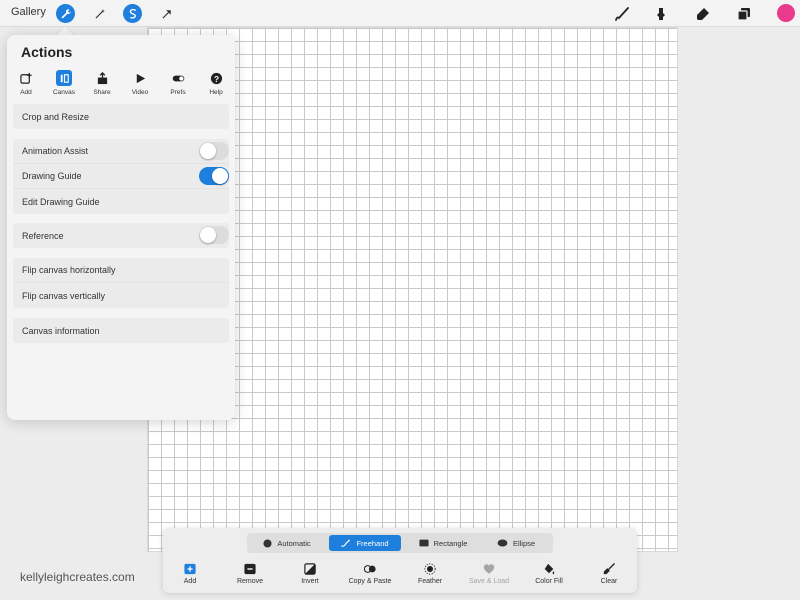 The height and width of the screenshot is (600, 800). What do you see at coordinates (216, 88) in the screenshot?
I see `tab-help: ? Help` at bounding box center [216, 88].